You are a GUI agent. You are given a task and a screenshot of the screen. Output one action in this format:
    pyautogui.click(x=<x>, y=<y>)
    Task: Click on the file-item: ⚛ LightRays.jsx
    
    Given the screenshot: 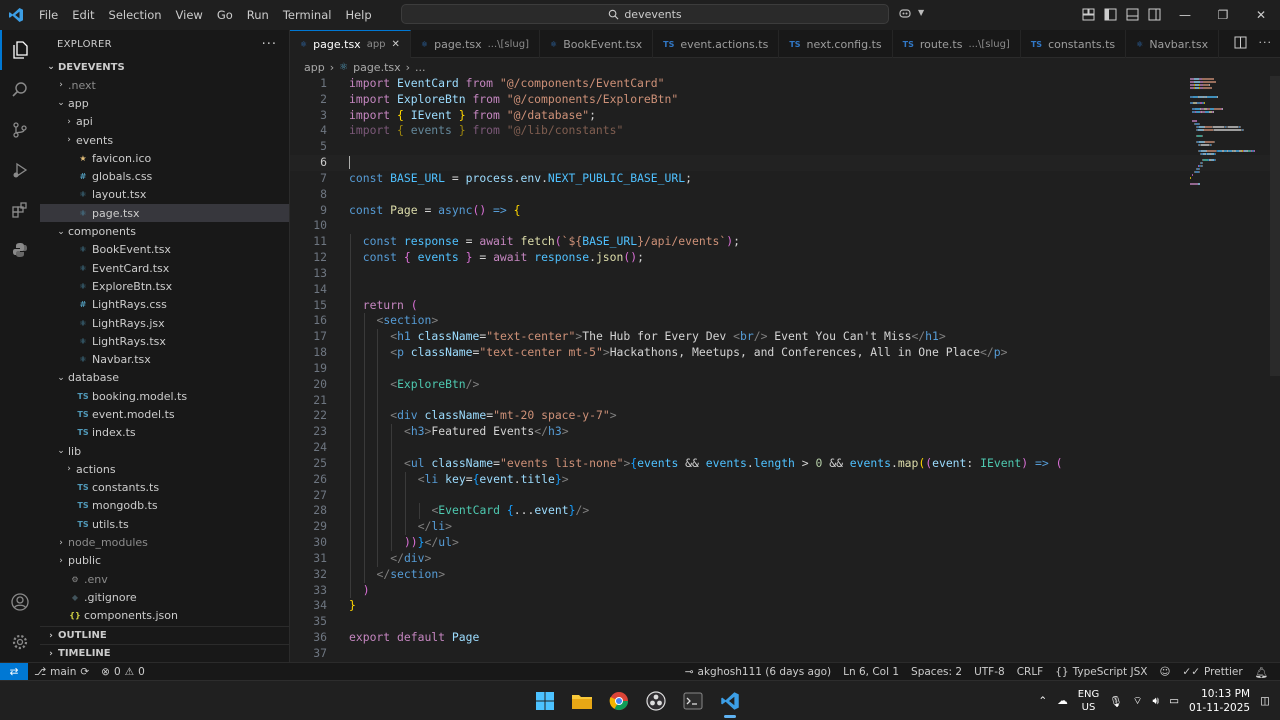 What is the action you would take?
    pyautogui.click(x=164, y=323)
    